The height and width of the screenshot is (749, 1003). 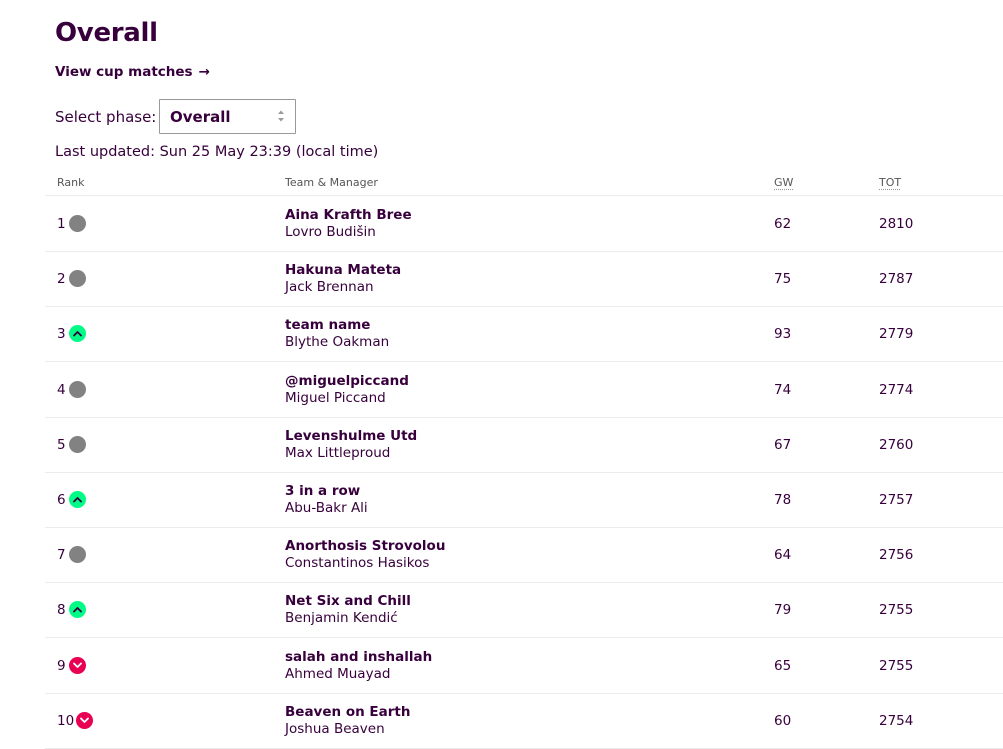 I want to click on manager-name: Blythe Oakman, so click(x=337, y=342).